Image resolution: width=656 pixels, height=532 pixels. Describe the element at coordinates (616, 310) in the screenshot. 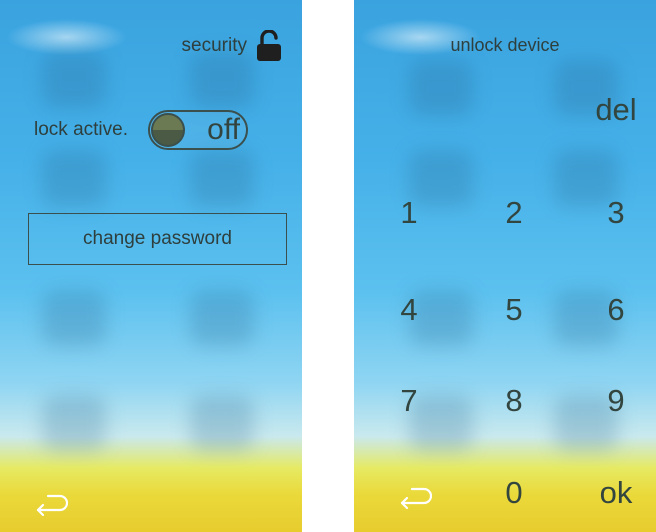

I see `keypad-key-6: 6` at that location.